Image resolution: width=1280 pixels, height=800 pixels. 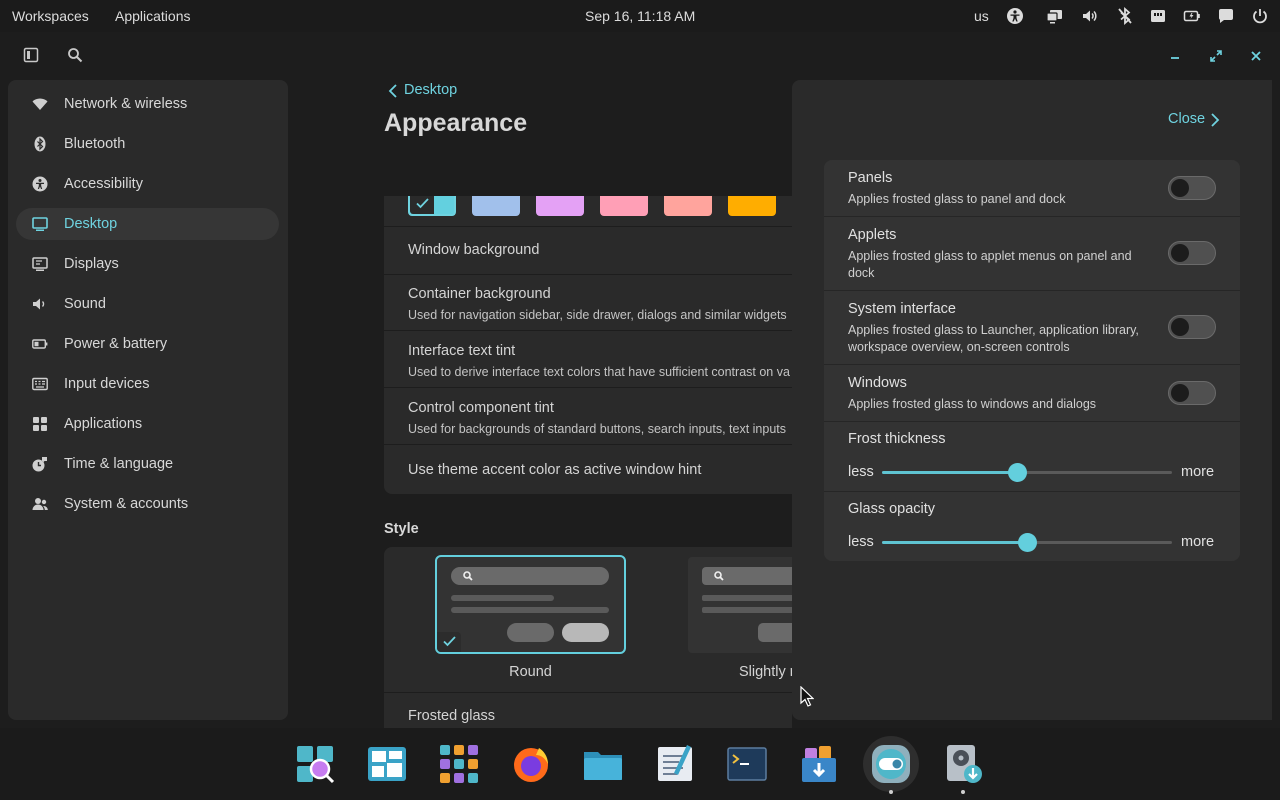 What do you see at coordinates (1192, 16) in the screenshot?
I see `battery-icon` at bounding box center [1192, 16].